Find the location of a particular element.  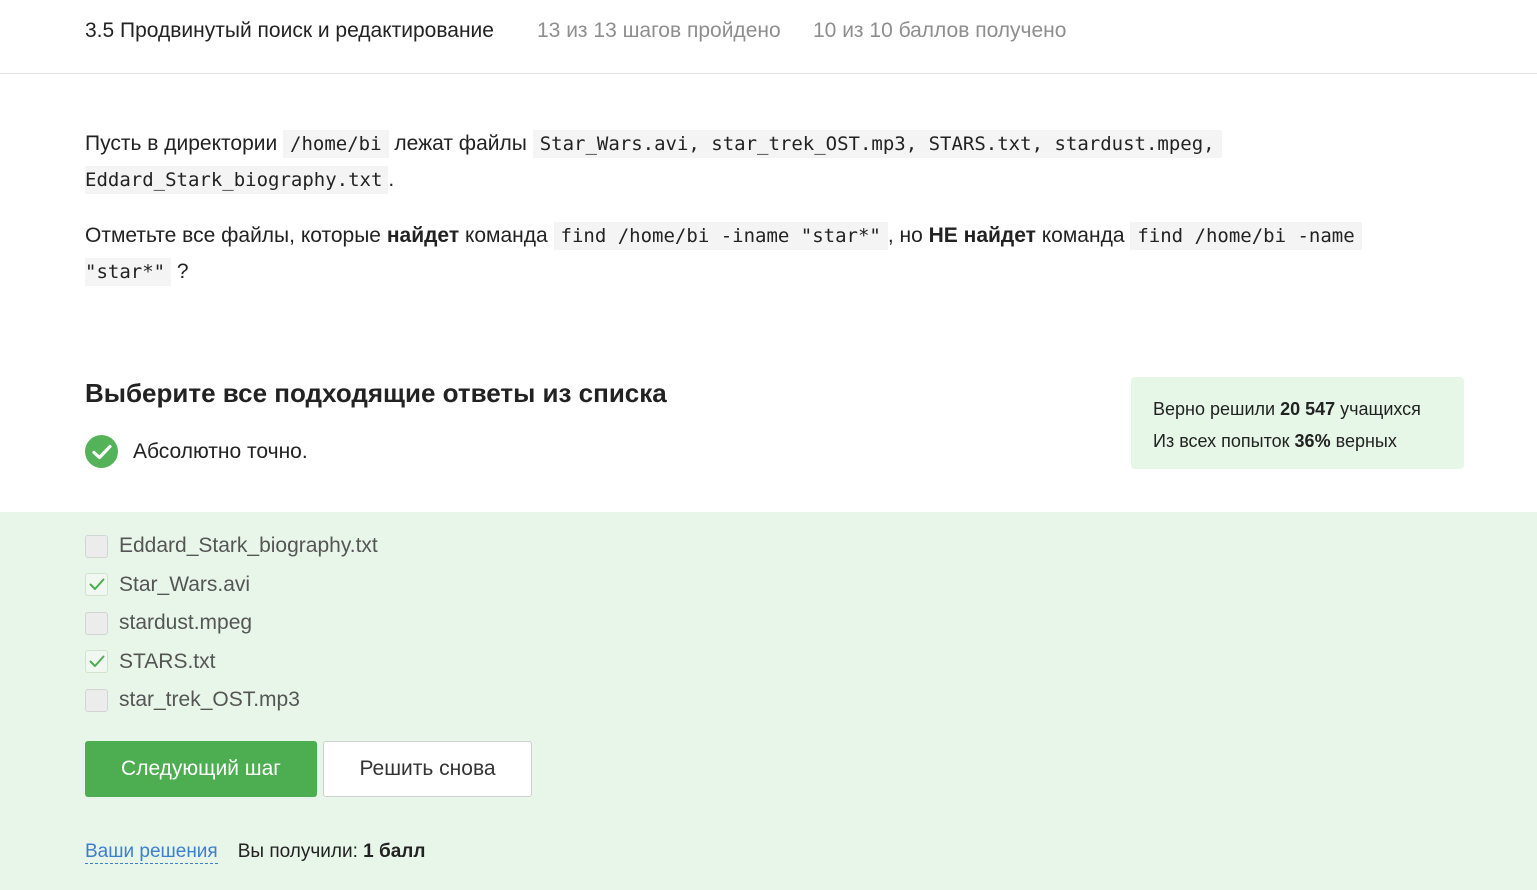

code-find-name-cont: "star*" is located at coordinates (128, 272).